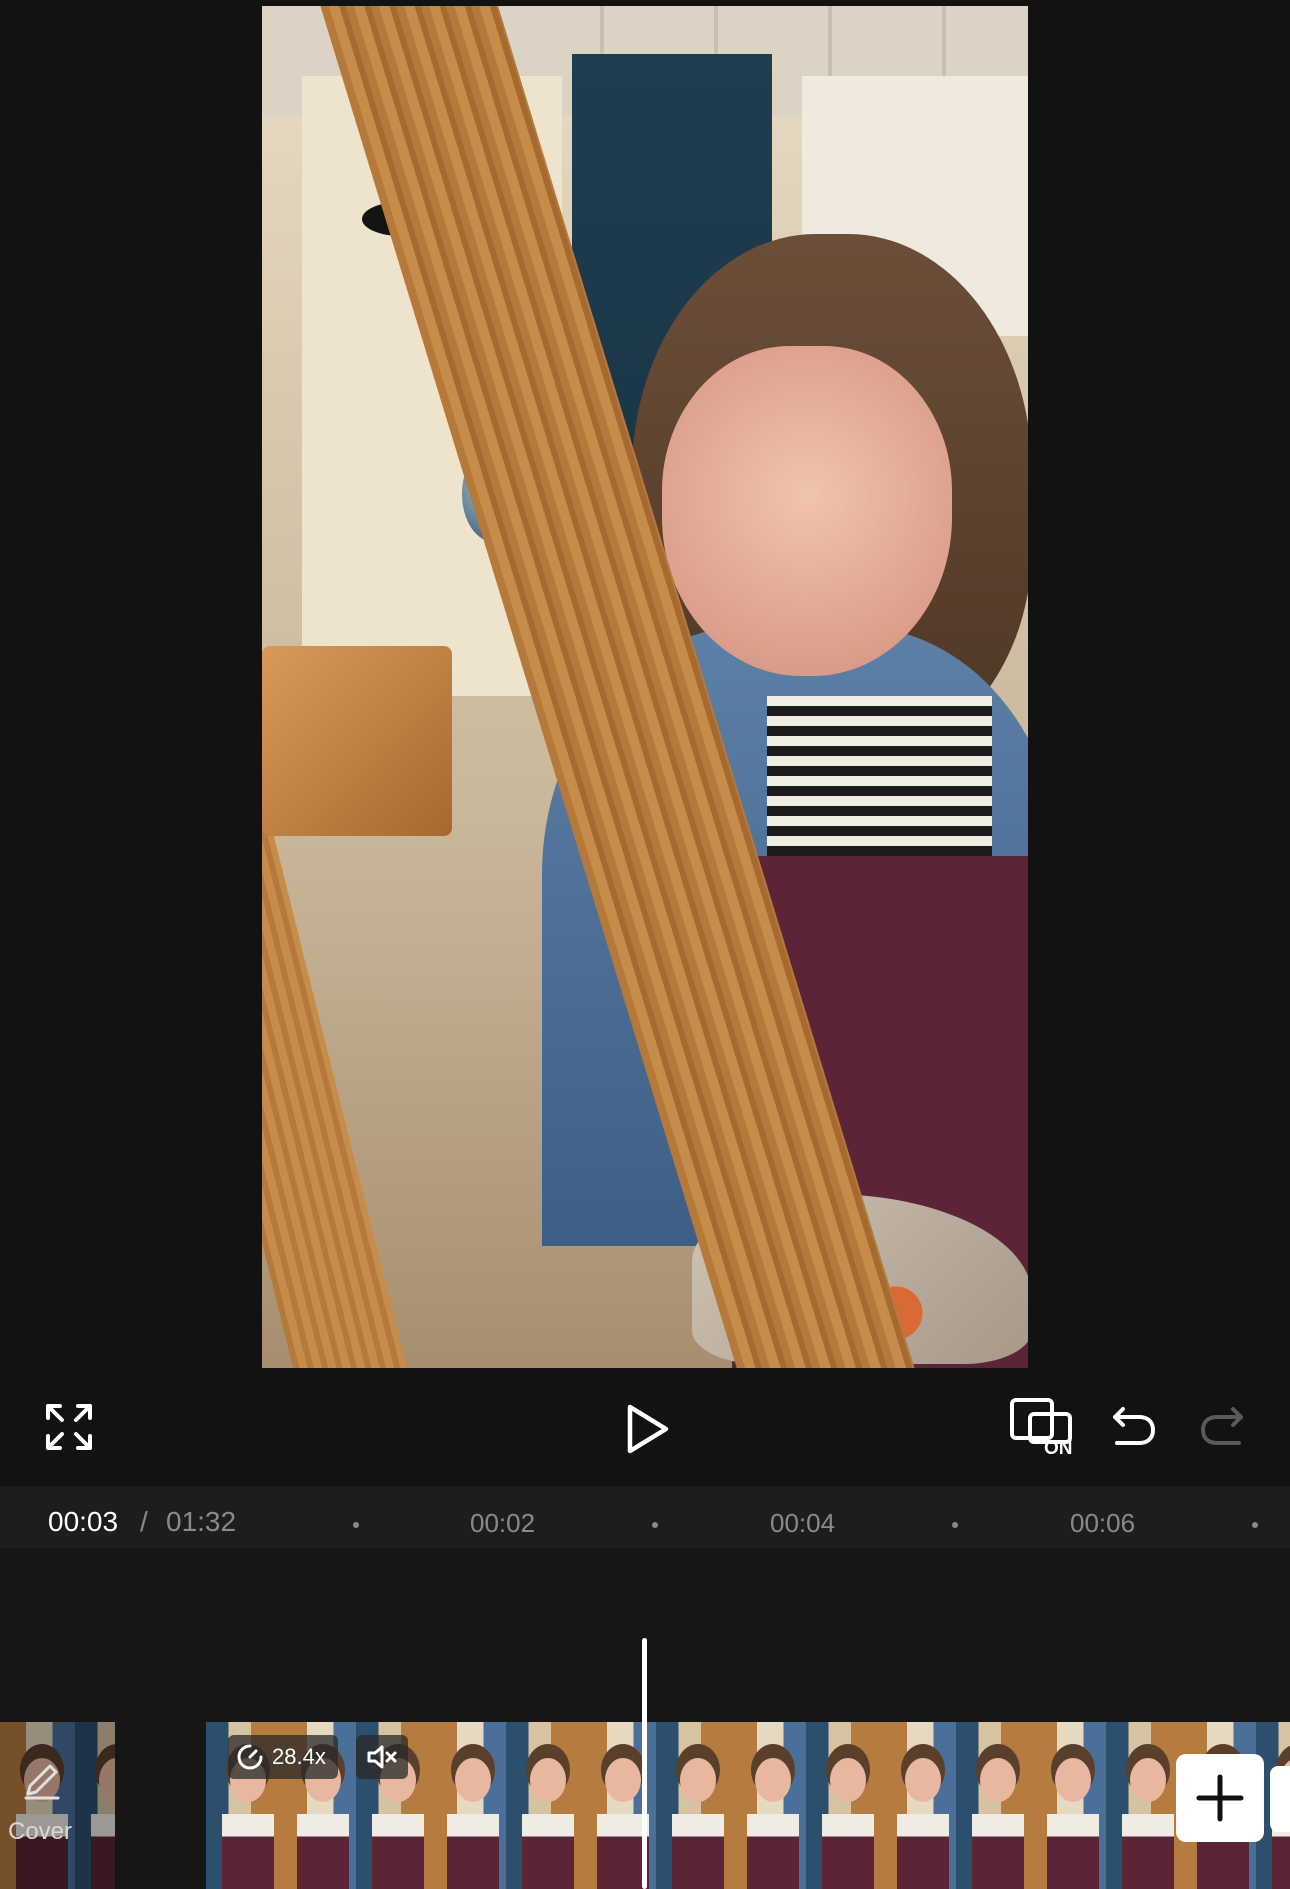  I want to click on mute-icon, so click(382, 1757).